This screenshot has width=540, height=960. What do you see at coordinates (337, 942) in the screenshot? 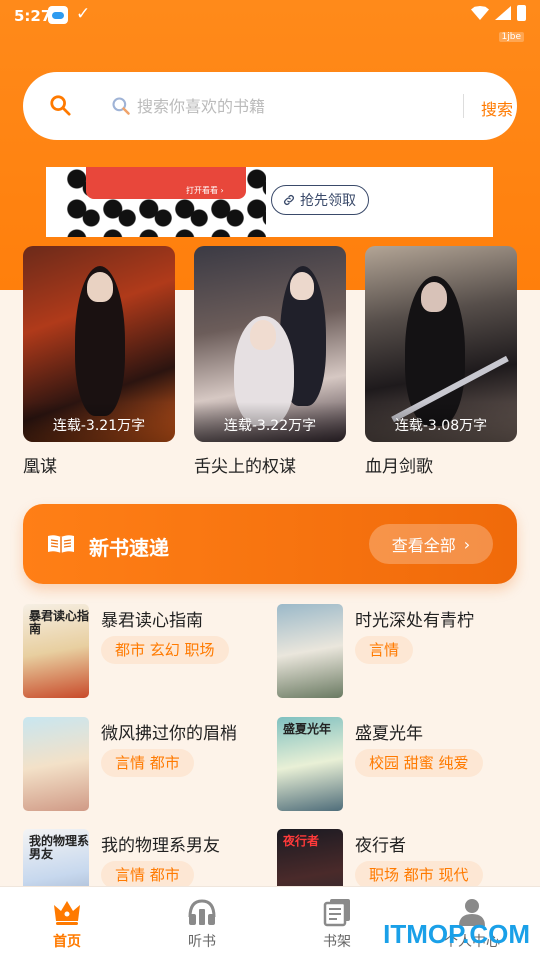
I see `tab-label: 书架` at bounding box center [337, 942].